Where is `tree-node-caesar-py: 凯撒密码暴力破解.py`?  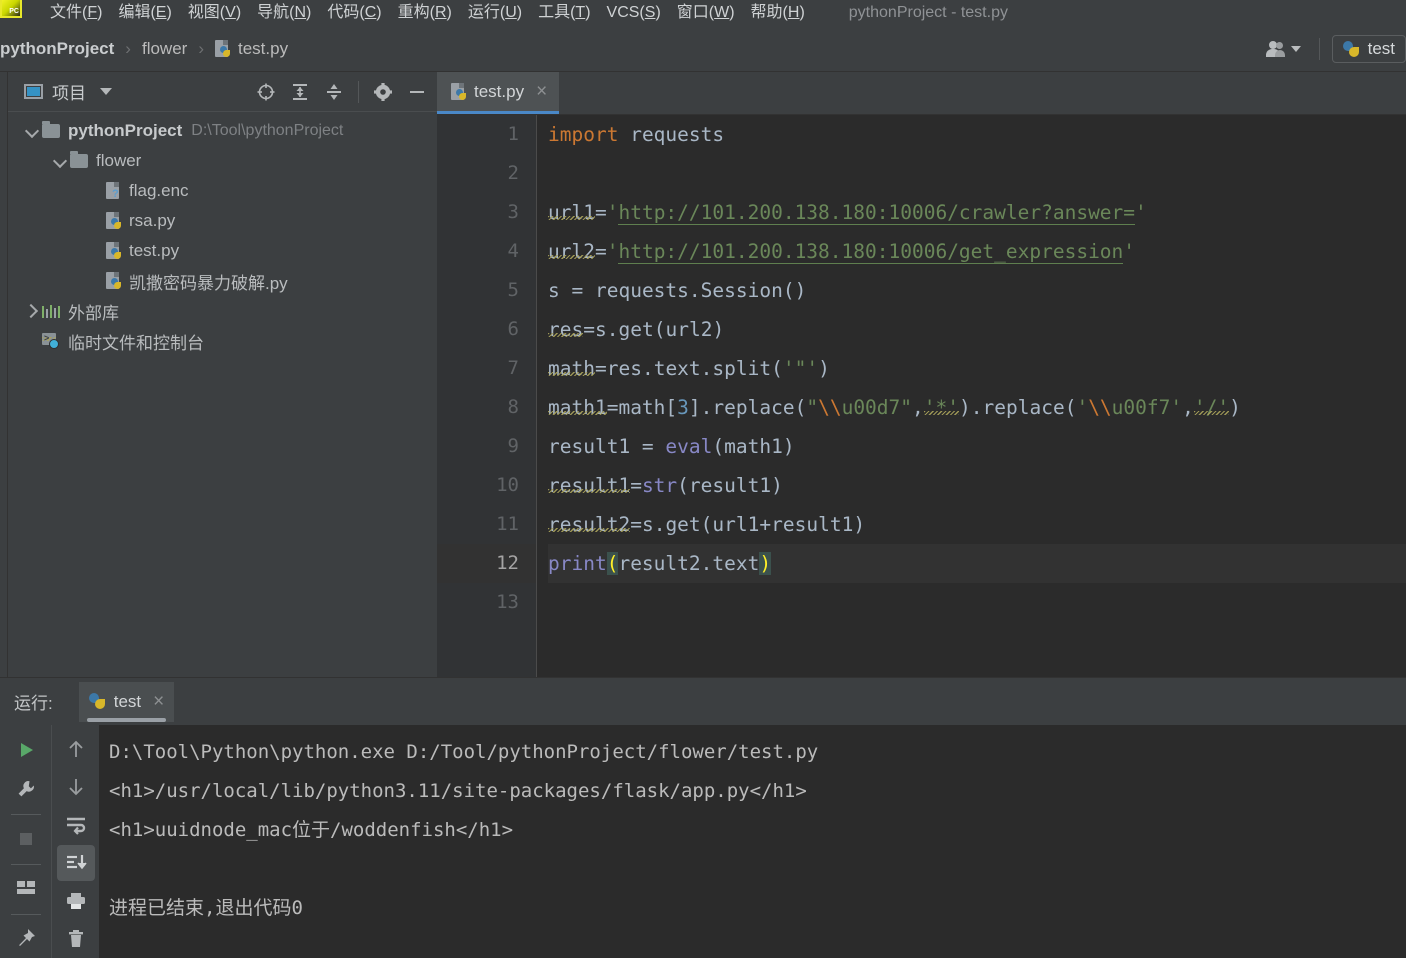 tree-node-caesar-py: 凯撒密码暴力破解.py is located at coordinates (222, 281).